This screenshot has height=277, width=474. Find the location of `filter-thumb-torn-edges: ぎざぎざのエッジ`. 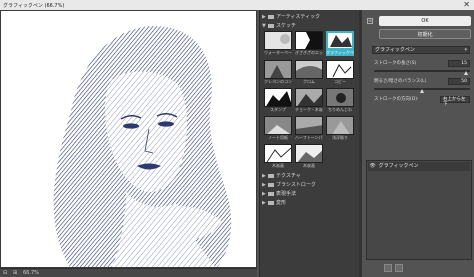

filter-thumb-torn-edges: ぎざぎざのエッジ is located at coordinates (309, 44).